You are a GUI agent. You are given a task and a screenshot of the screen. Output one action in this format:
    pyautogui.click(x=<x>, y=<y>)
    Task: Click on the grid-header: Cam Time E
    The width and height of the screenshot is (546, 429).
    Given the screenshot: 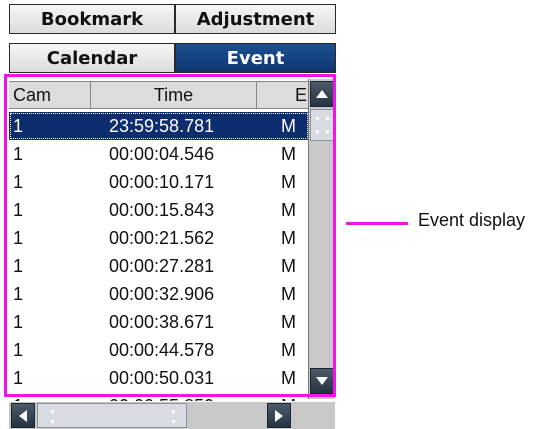 What is the action you would take?
    pyautogui.click(x=159, y=95)
    